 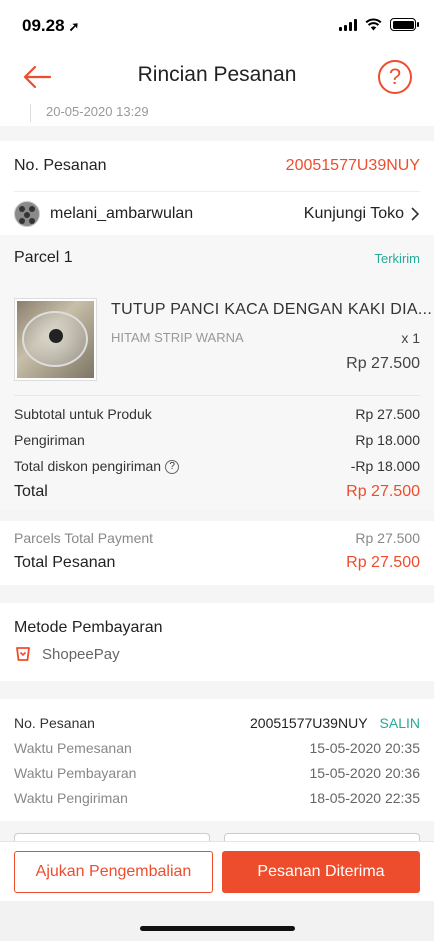 What do you see at coordinates (383, 491) in the screenshot?
I see `parcel-total-value: Rp 27.500` at bounding box center [383, 491].